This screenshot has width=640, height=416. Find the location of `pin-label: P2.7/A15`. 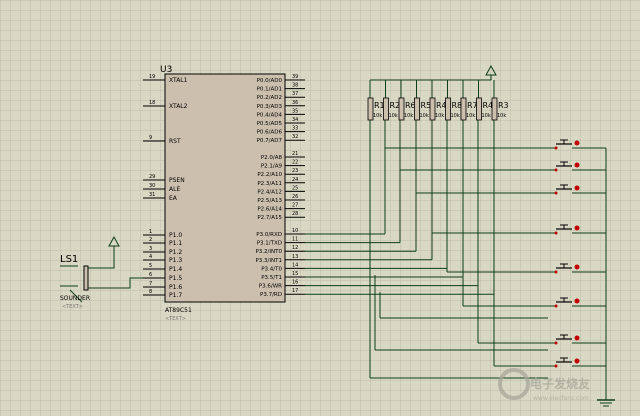

pin-label: P2.7/A15 is located at coordinates (269, 218).